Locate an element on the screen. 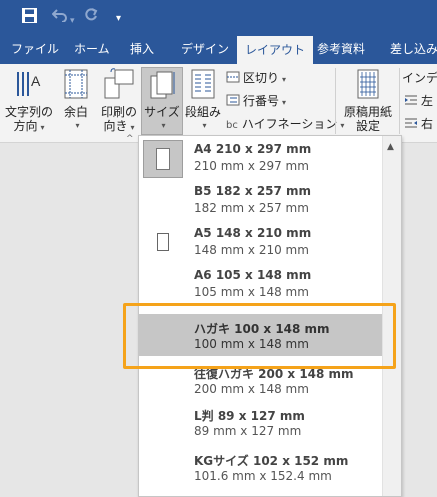 The width and height of the screenshot is (437, 497). hyphenation-button: bc ハイフネーション ▾ is located at coordinates (285, 125).